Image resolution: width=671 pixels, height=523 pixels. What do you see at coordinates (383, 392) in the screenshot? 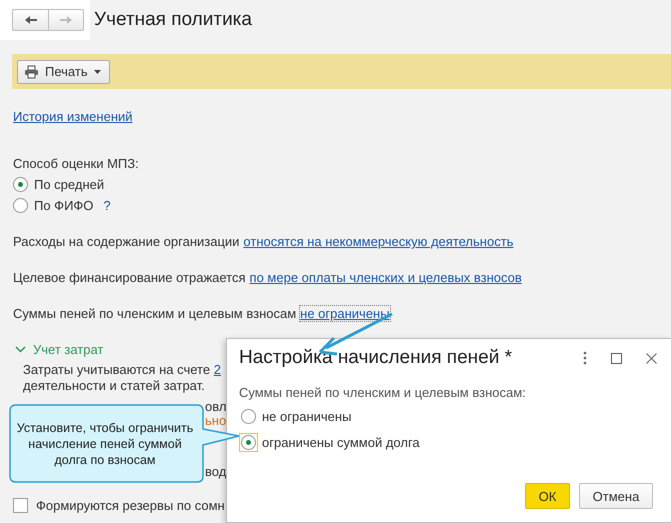
I see `dialog-label: Суммы пеней по членским и целевым взносам:` at bounding box center [383, 392].